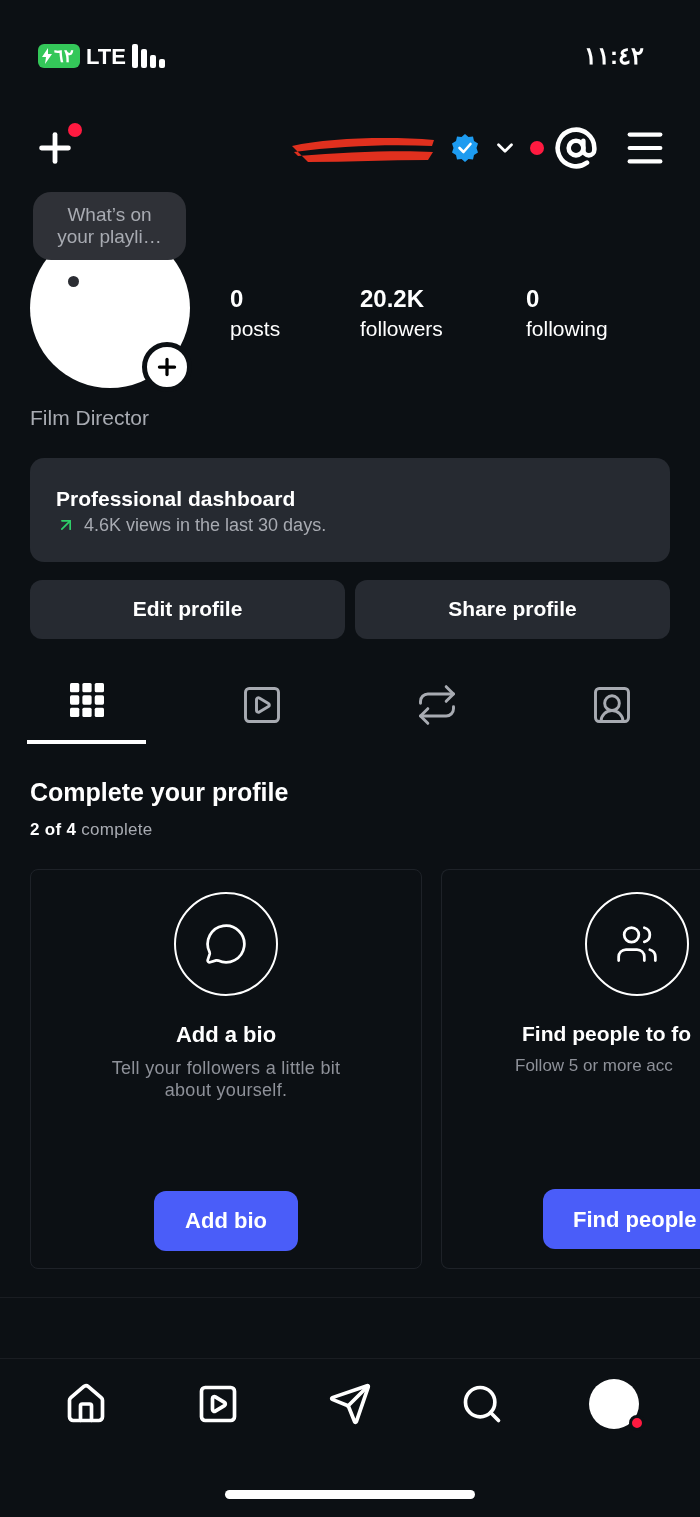  Describe the element at coordinates (205, 525) in the screenshot. I see `dashboard-summary: 4.6K views in the last 30 days.` at that location.